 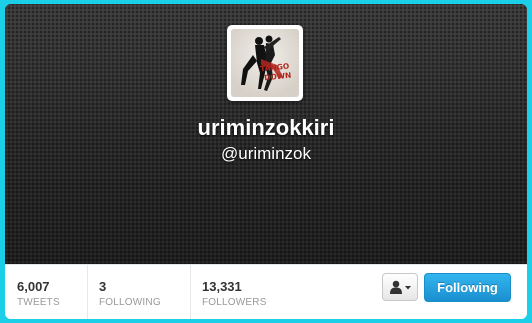 I want to click on following-button: Following, so click(x=467, y=287).